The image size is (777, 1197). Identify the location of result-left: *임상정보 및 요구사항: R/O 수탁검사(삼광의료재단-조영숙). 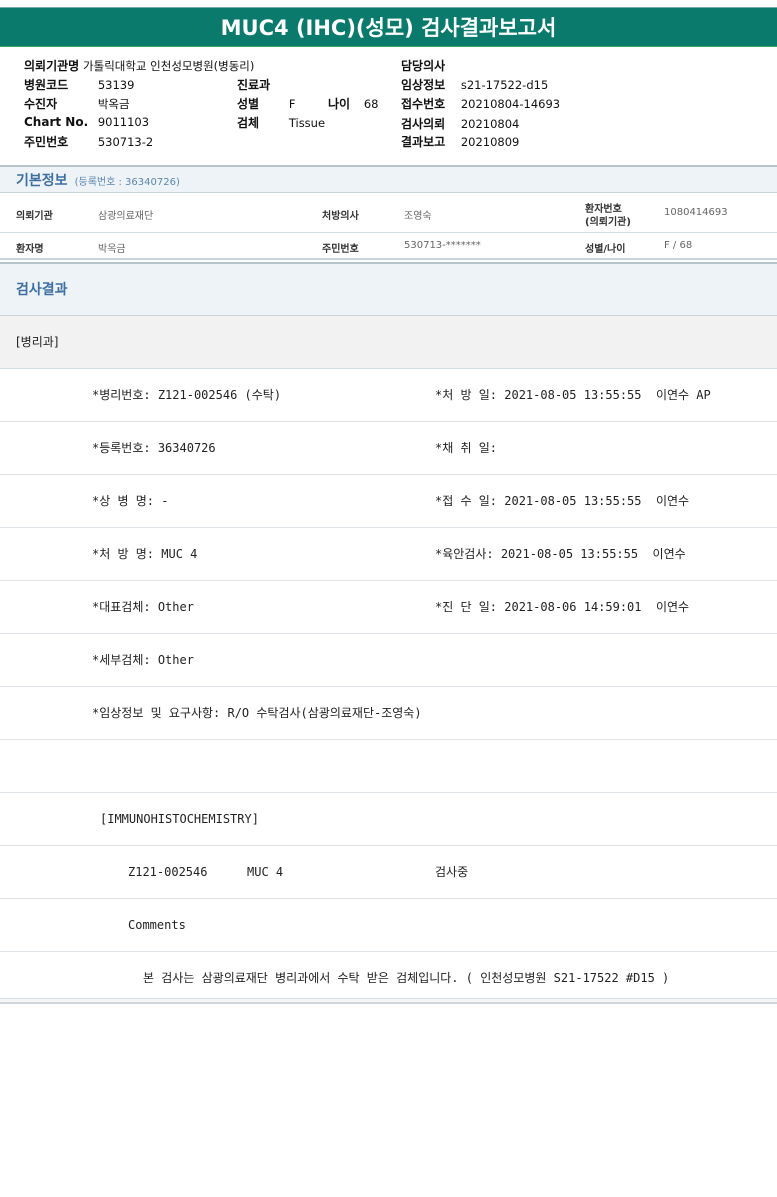
(257, 713).